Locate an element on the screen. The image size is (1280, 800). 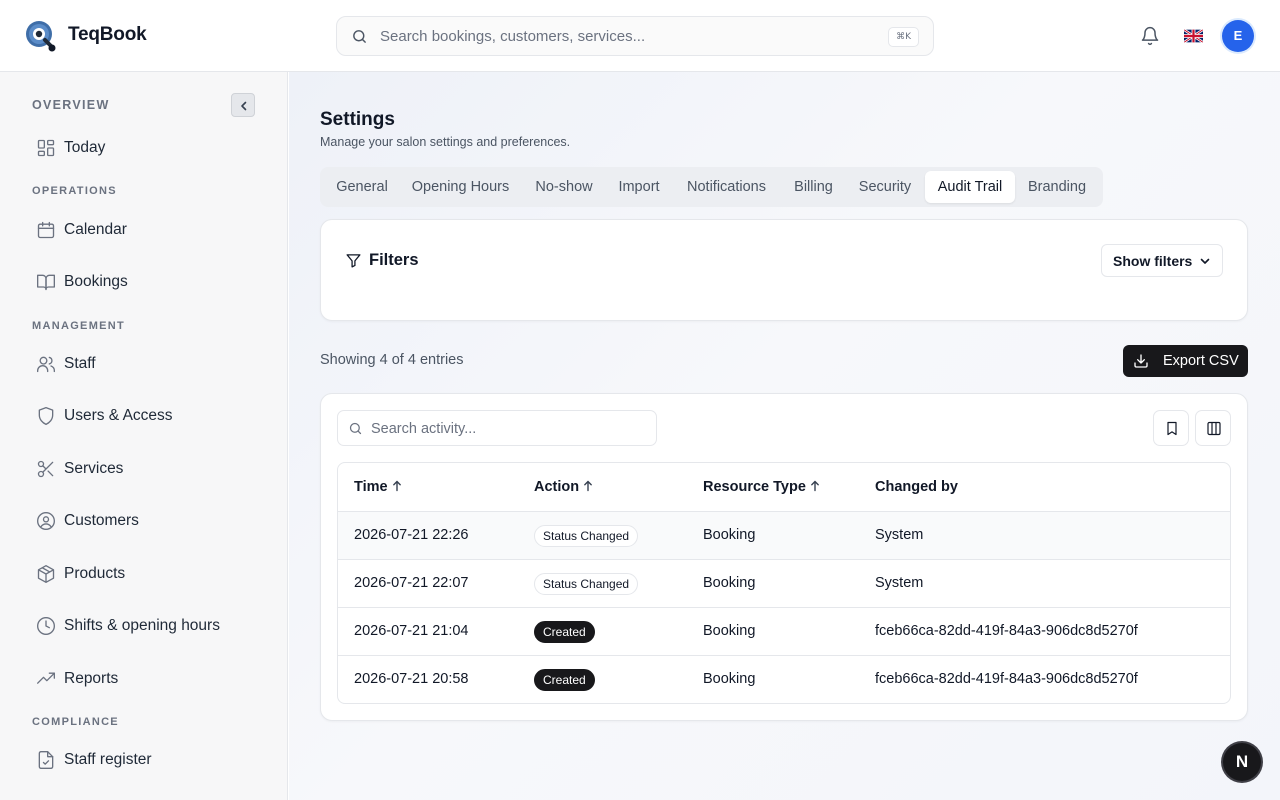
columns-icon is located at coordinates (1214, 428).